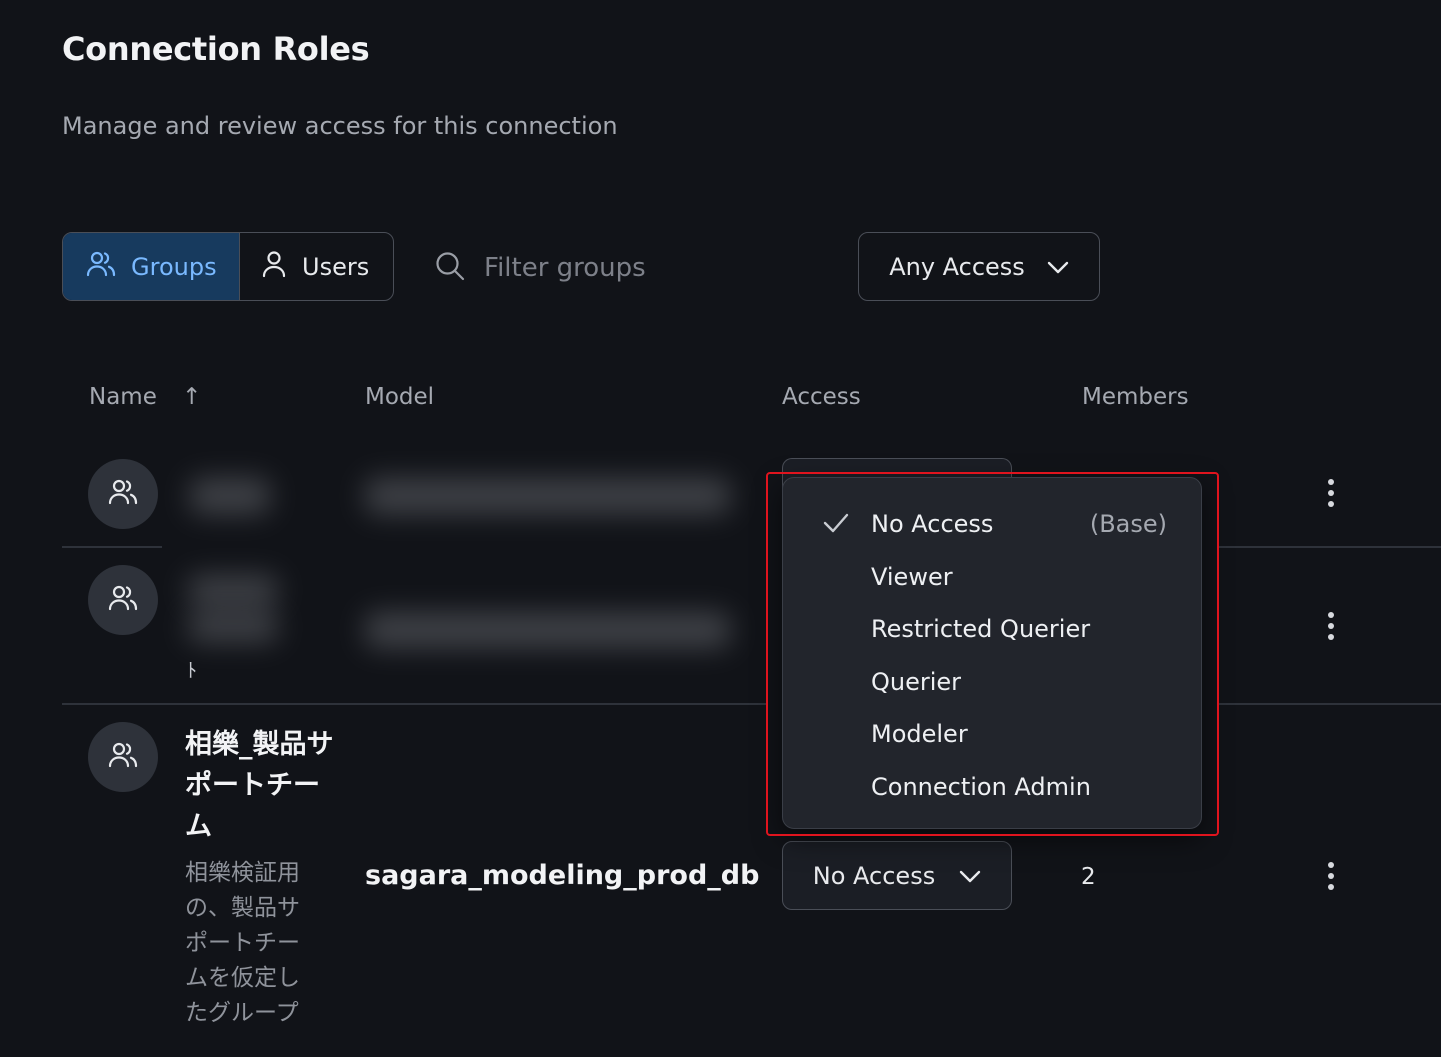 This screenshot has width=1441, height=1057. I want to click on column-header-access: Access, so click(821, 397).